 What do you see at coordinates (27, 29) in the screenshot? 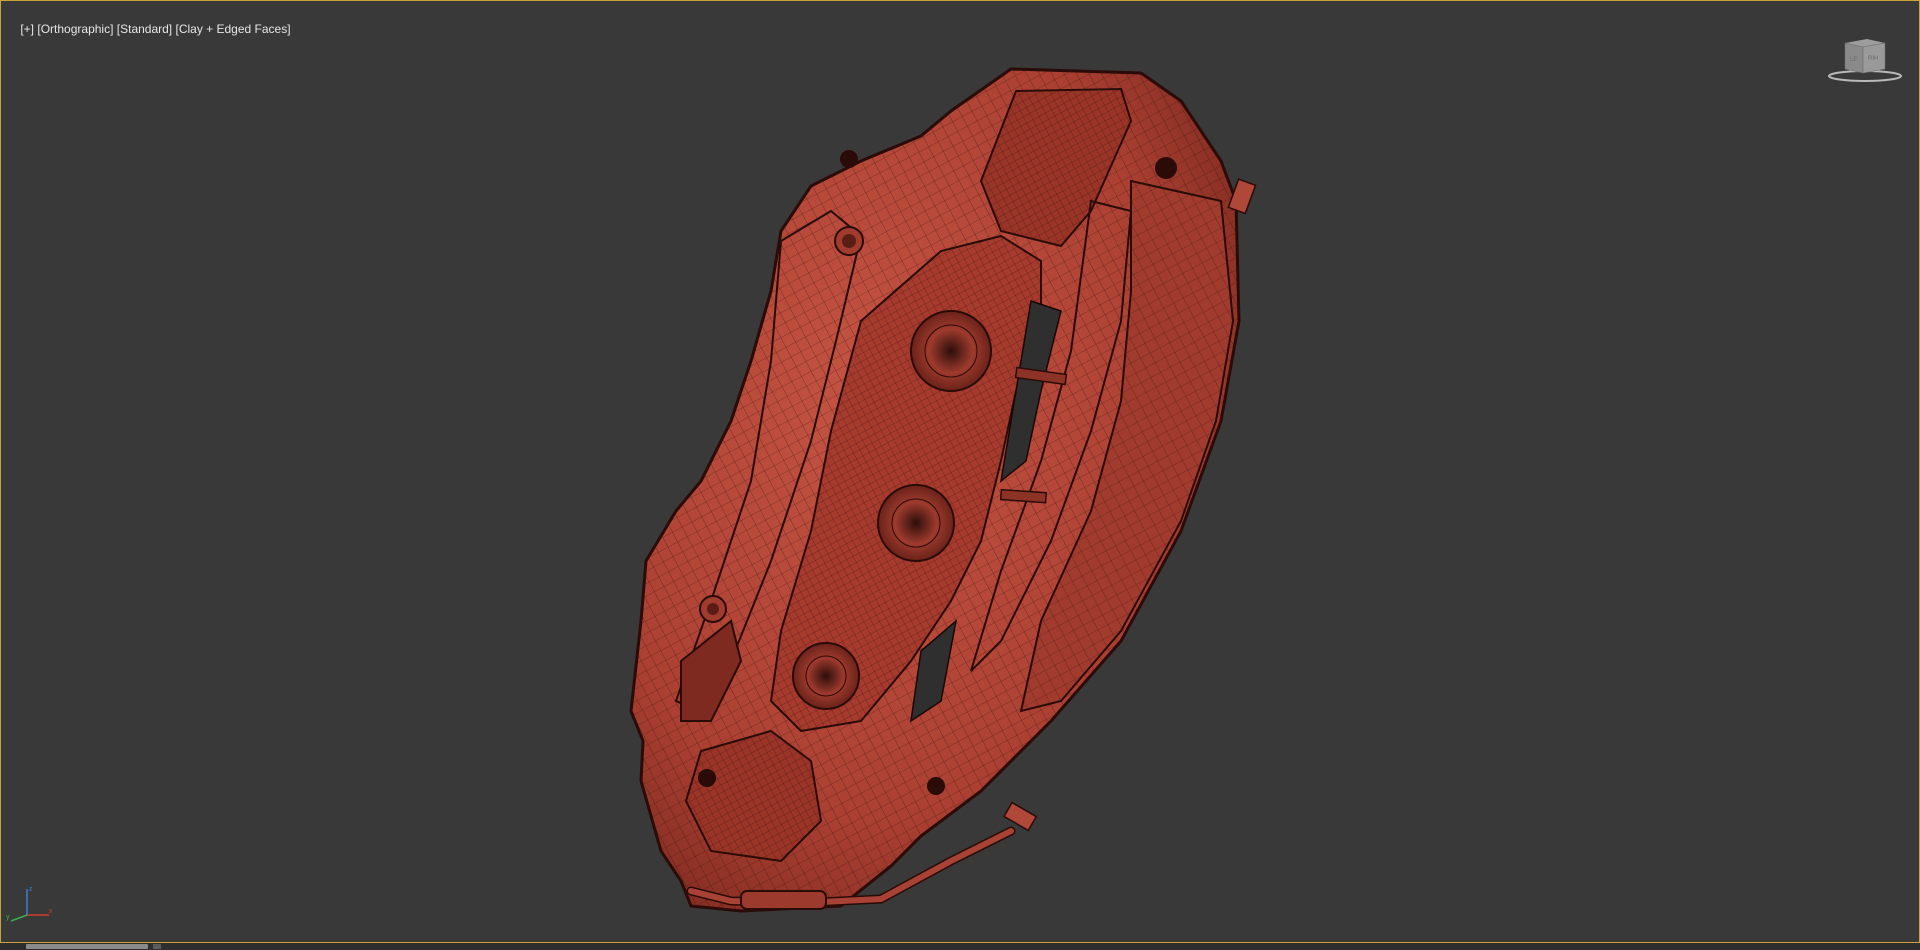
I see `viewport-plus-menu: [+]` at bounding box center [27, 29].